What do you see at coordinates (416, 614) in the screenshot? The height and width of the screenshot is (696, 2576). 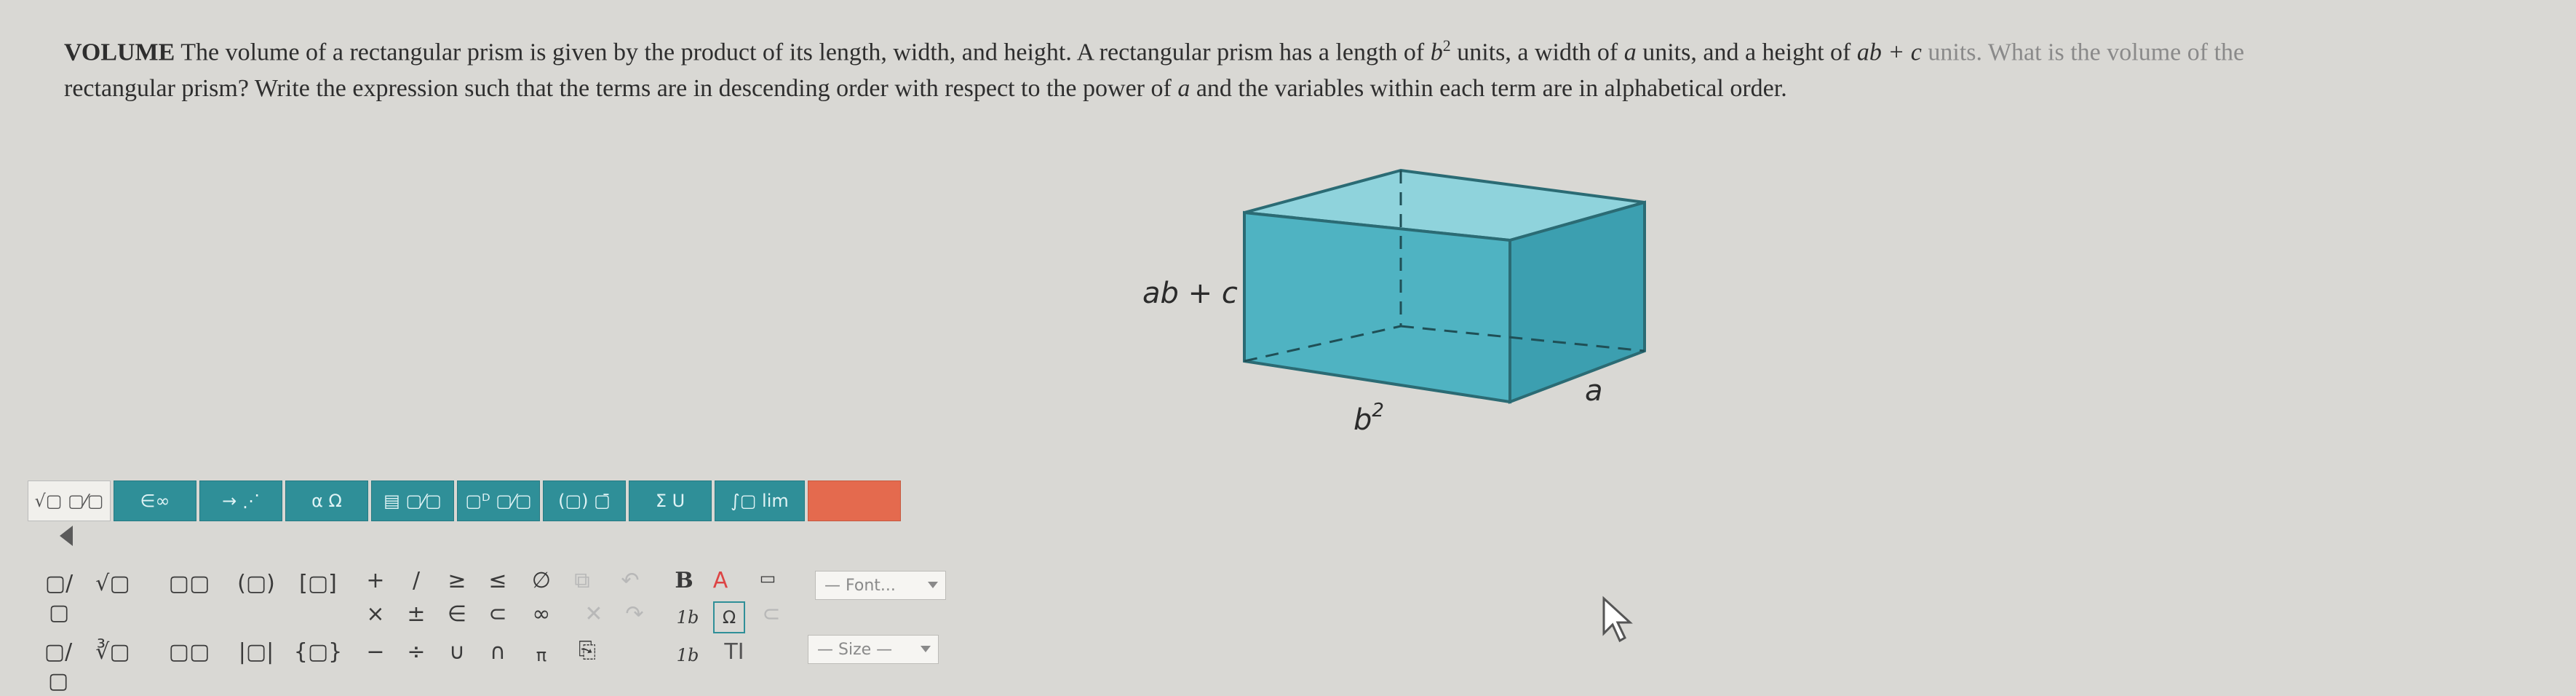 I see `plus-minus-button: ±` at bounding box center [416, 614].